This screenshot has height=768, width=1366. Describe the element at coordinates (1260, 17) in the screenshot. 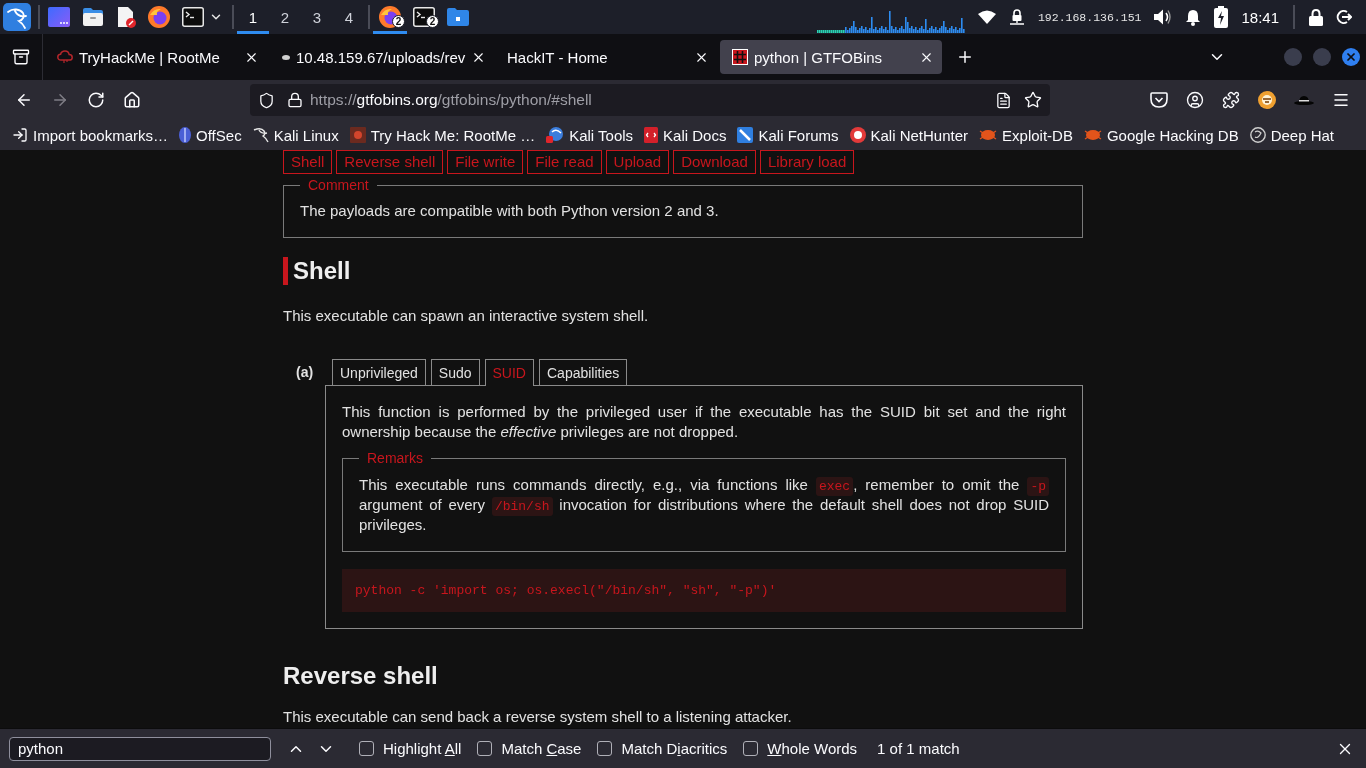

I see `clock-time: 18:41` at that location.